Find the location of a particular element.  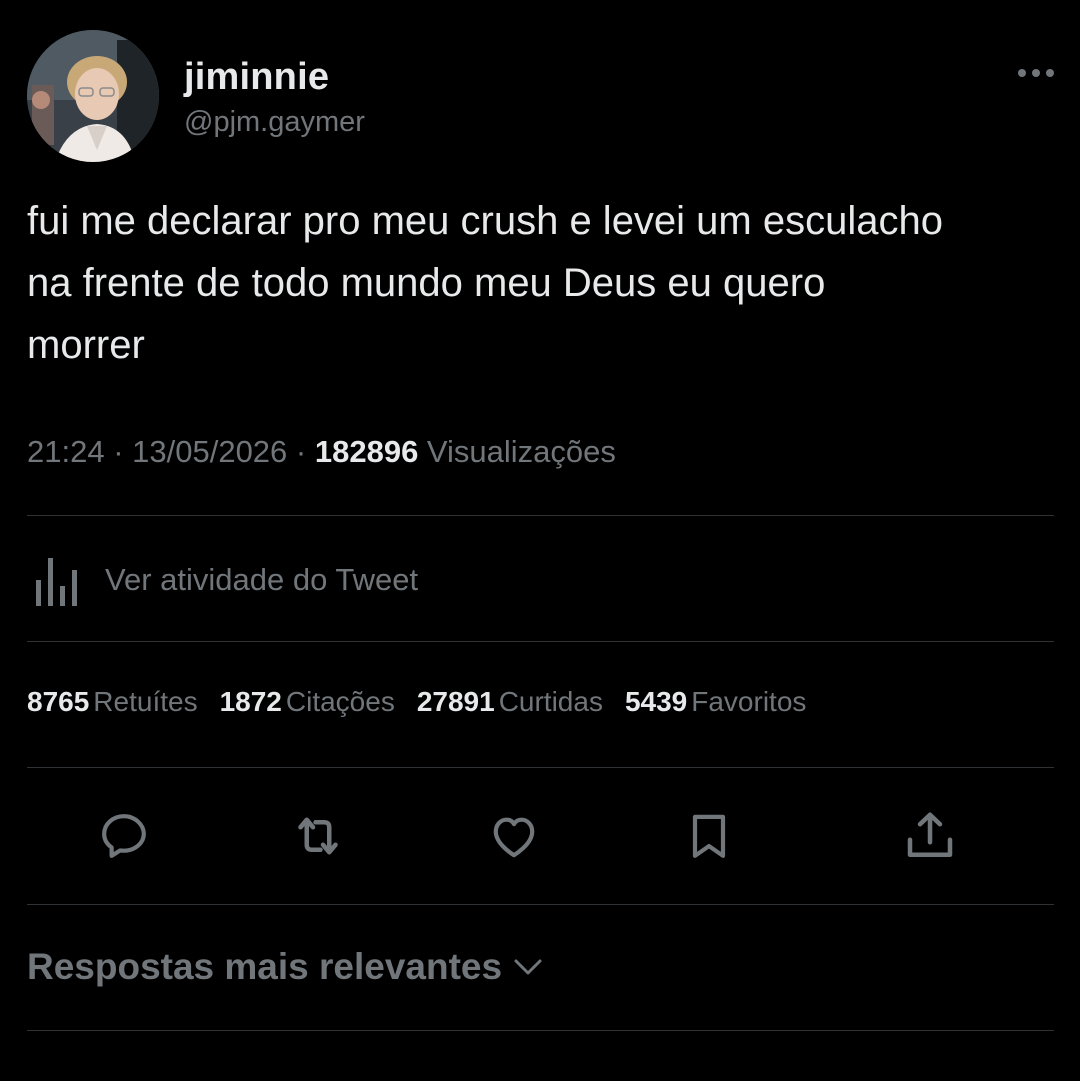

stat-count: 8765 is located at coordinates (58, 701).